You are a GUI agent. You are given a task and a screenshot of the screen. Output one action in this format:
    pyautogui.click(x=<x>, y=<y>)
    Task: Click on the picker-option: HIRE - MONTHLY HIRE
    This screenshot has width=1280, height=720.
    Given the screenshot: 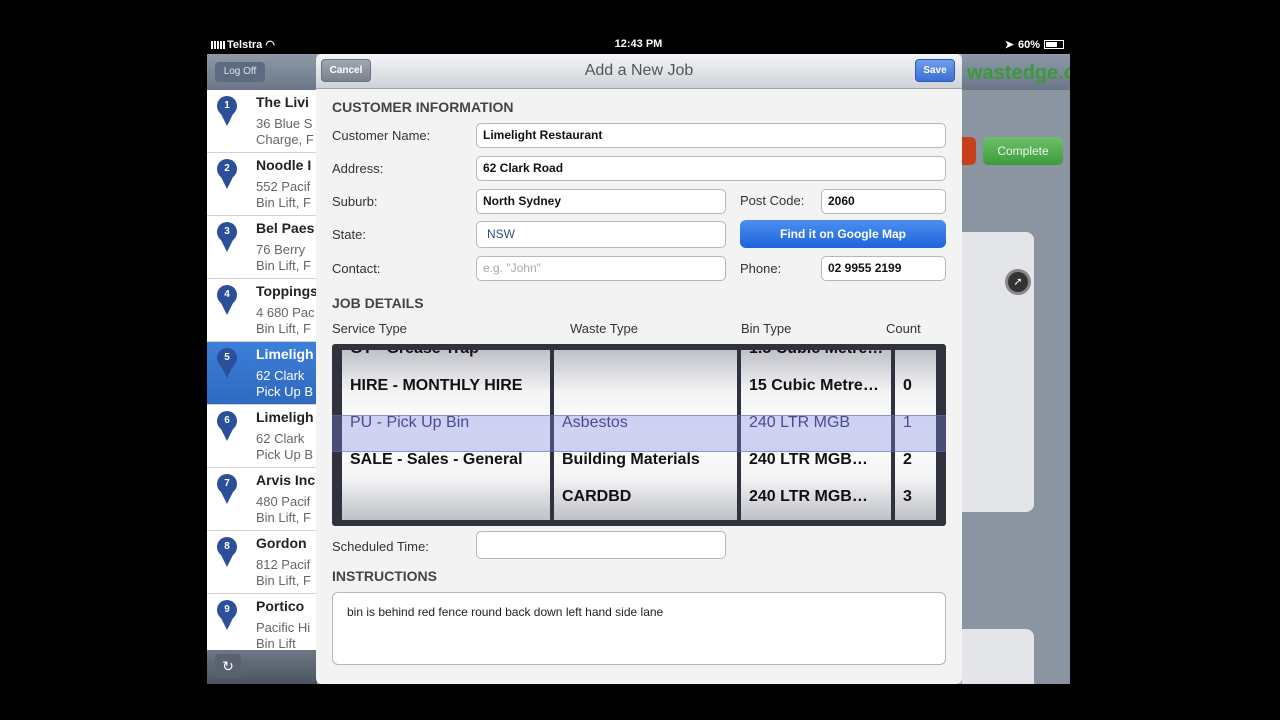 What is the action you would take?
    pyautogui.click(x=446, y=385)
    